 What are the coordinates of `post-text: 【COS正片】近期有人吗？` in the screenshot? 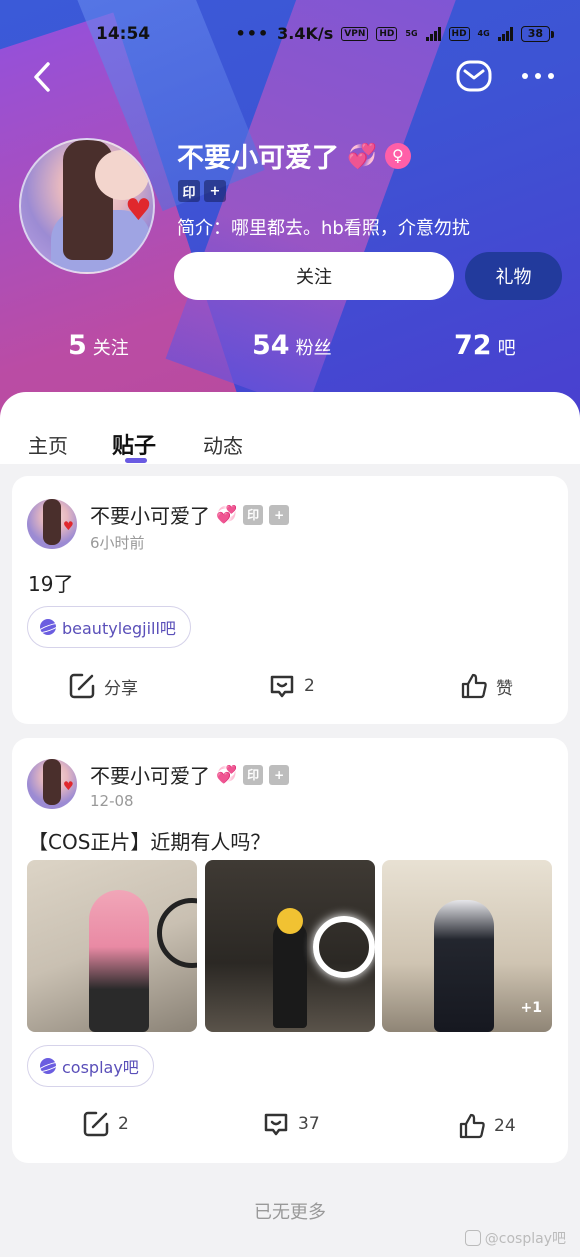 It's located at (149, 840).